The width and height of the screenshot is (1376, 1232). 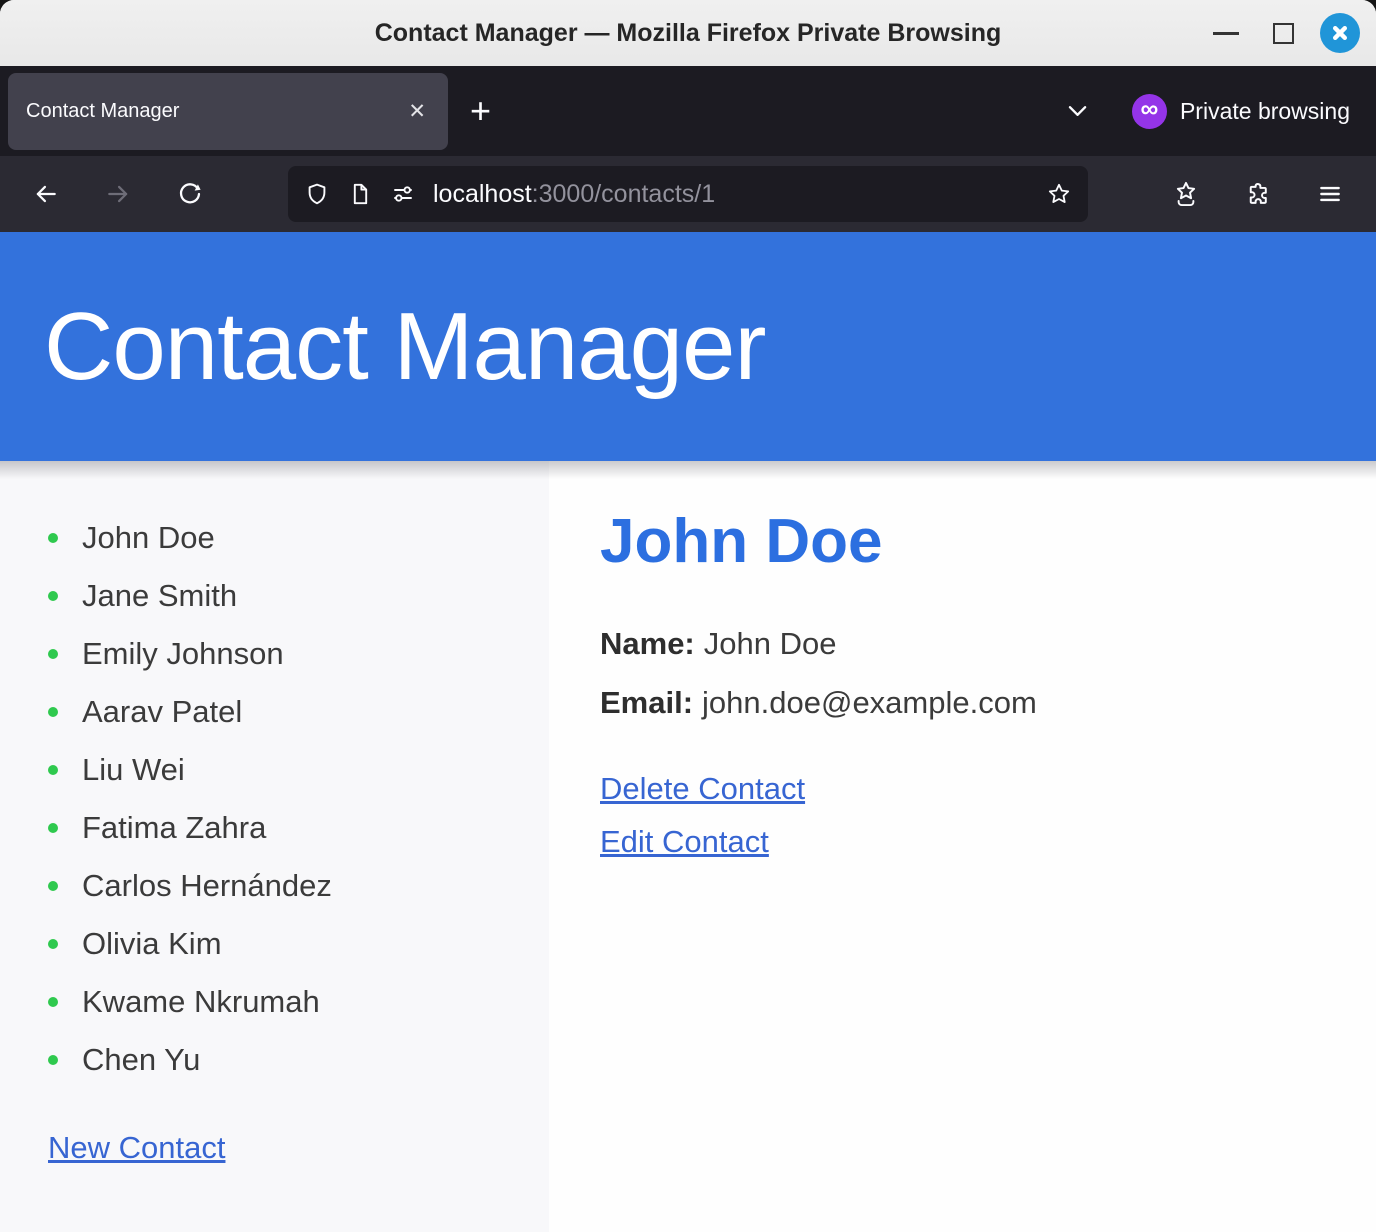 I want to click on page-title: Contact Manager, so click(x=405, y=346).